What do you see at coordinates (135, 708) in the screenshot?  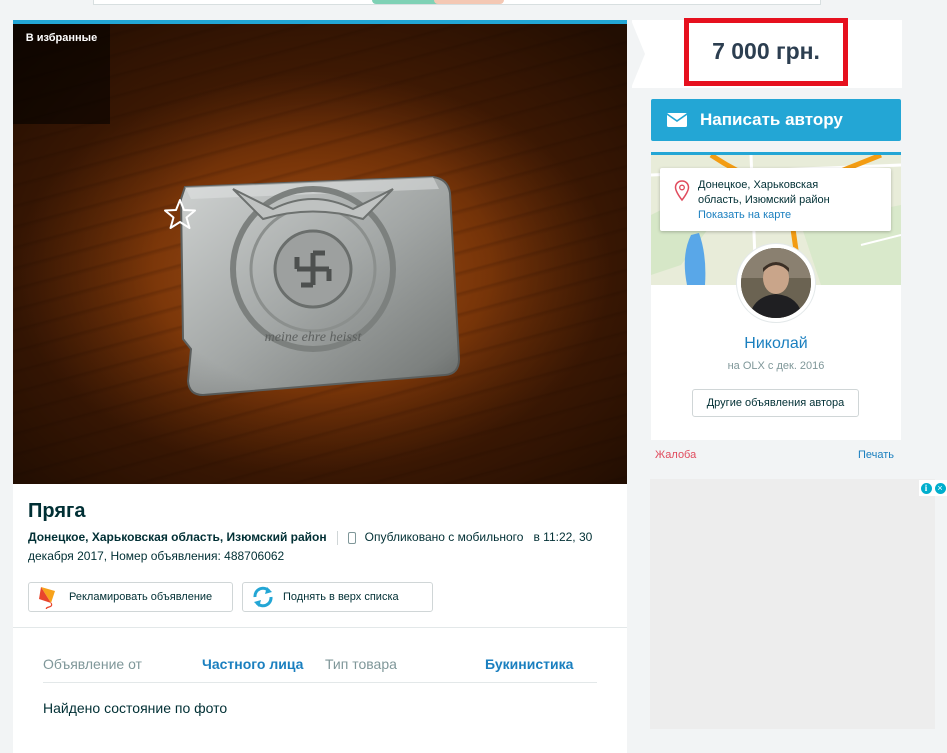 I see `ad-description: Найдено состояние по фото` at bounding box center [135, 708].